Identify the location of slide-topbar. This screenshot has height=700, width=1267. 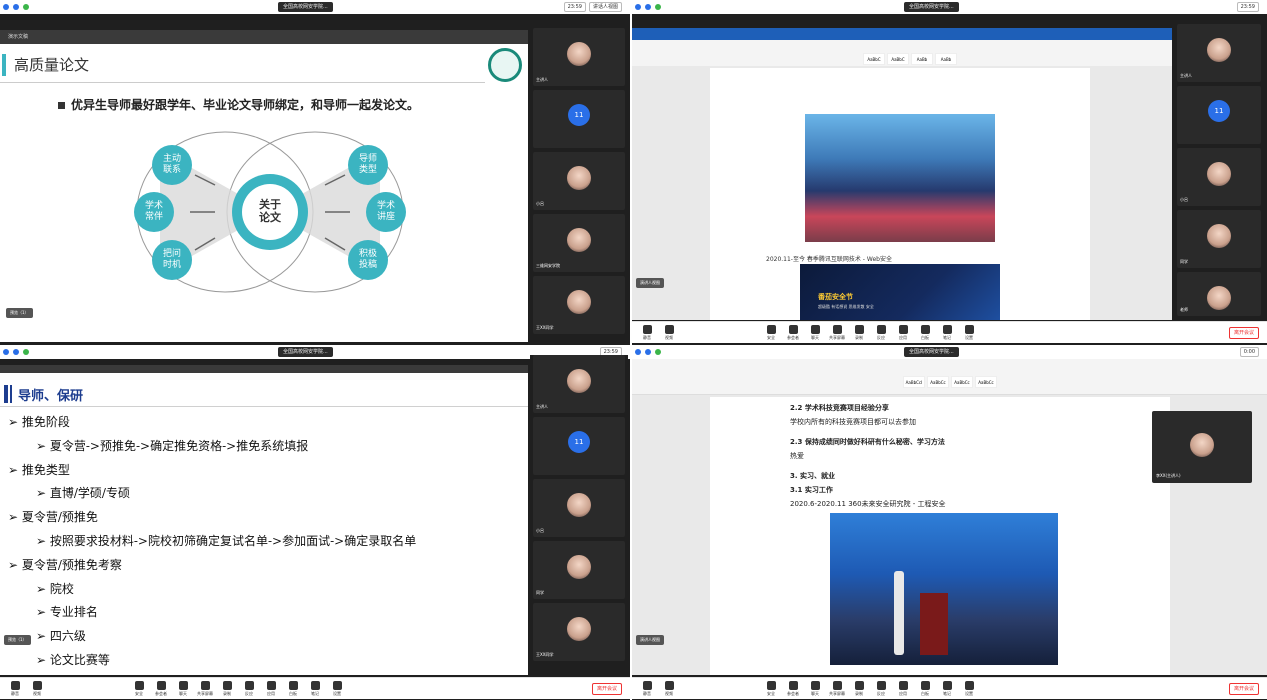
(264, 369).